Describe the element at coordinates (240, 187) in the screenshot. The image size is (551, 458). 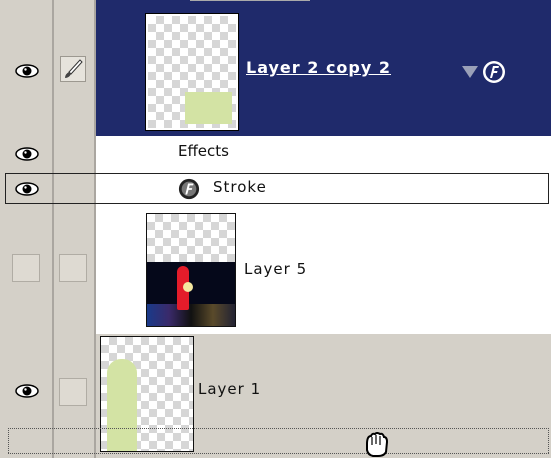
I see `stroke-label: Stroke` at that location.